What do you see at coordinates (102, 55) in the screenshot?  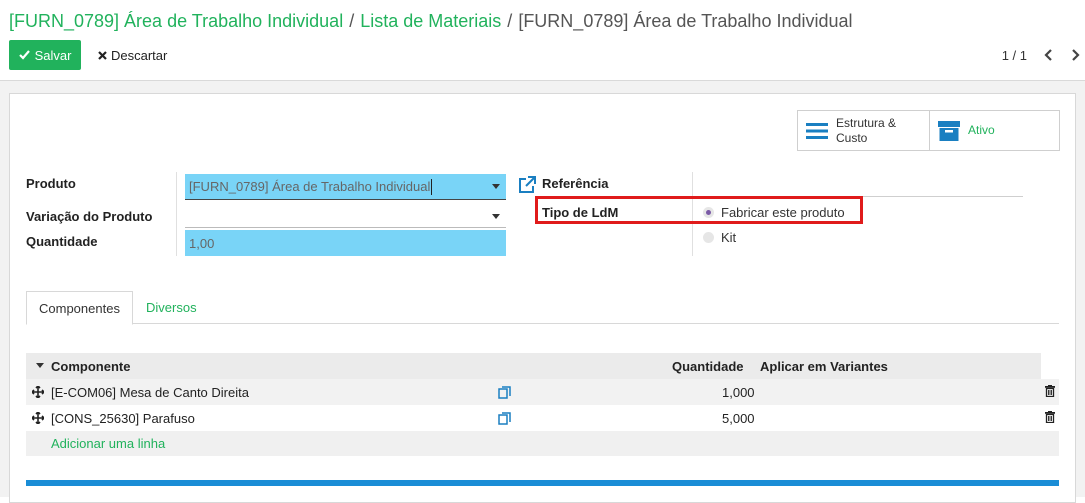 I see `x-icon` at bounding box center [102, 55].